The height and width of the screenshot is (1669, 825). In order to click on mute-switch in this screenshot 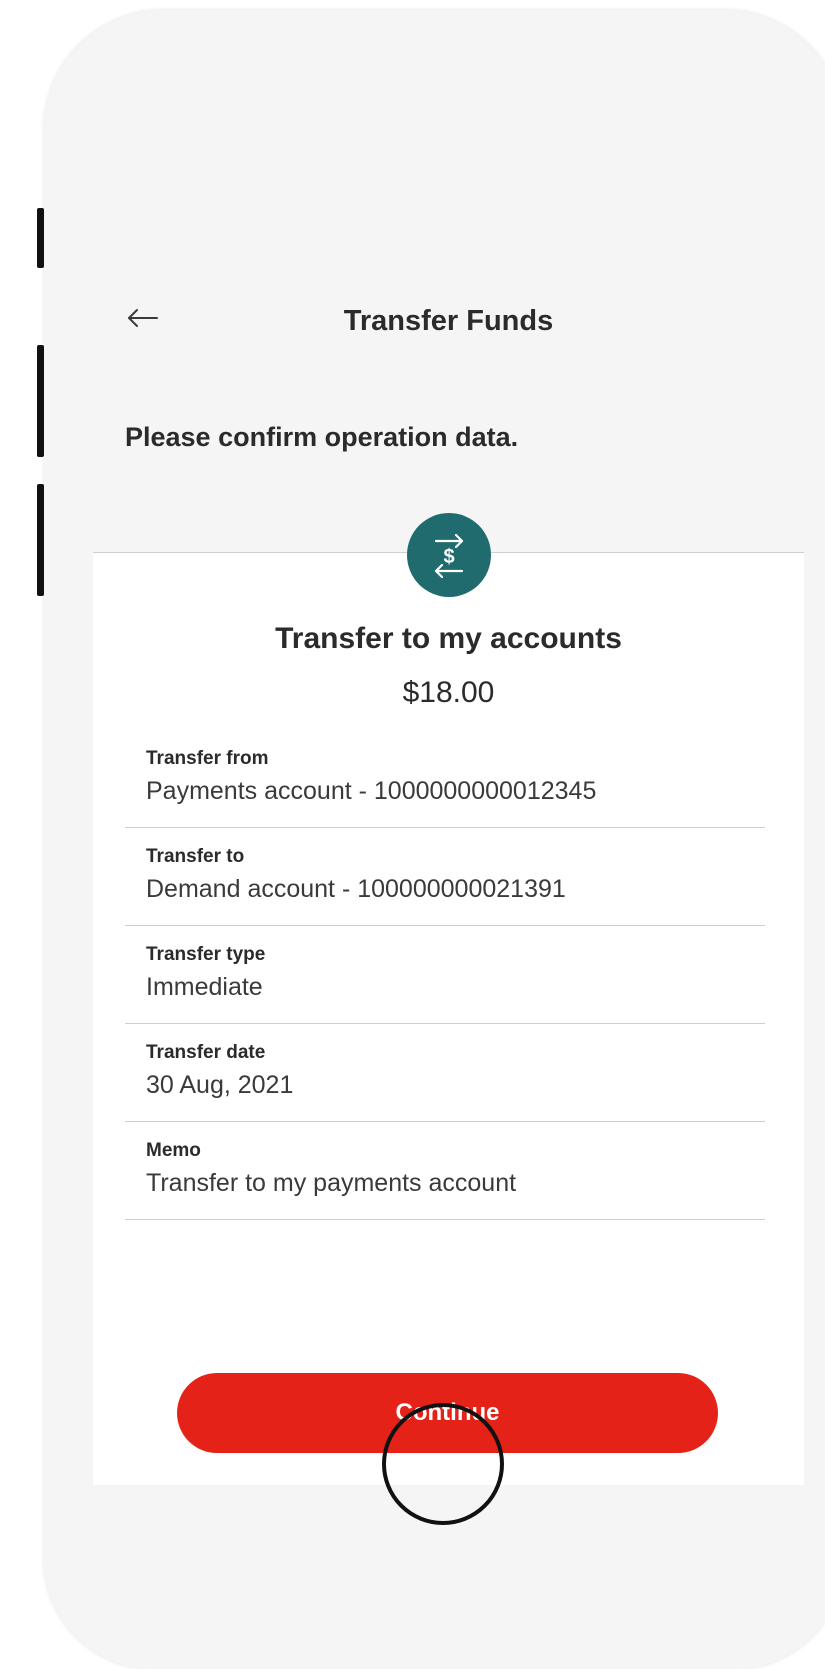, I will do `click(40, 238)`.